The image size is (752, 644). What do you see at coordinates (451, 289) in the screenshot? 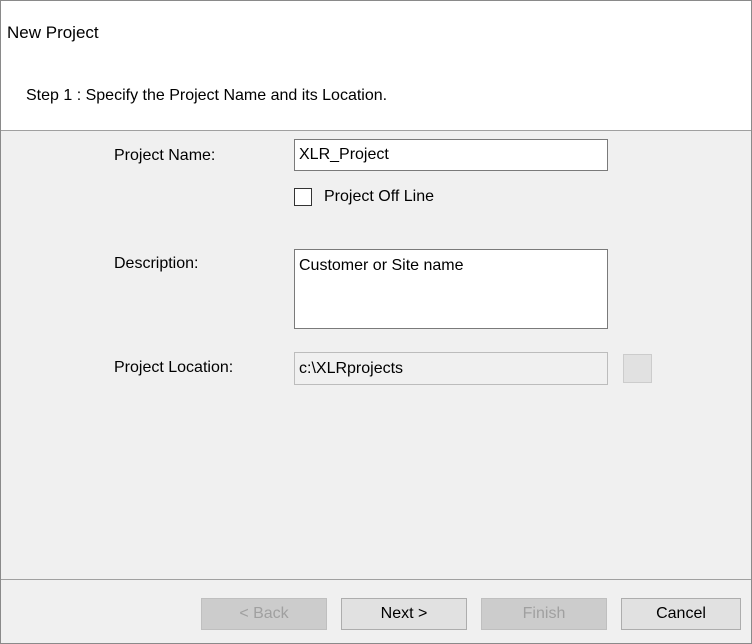
I see `description-input: Customer or Site name` at bounding box center [451, 289].